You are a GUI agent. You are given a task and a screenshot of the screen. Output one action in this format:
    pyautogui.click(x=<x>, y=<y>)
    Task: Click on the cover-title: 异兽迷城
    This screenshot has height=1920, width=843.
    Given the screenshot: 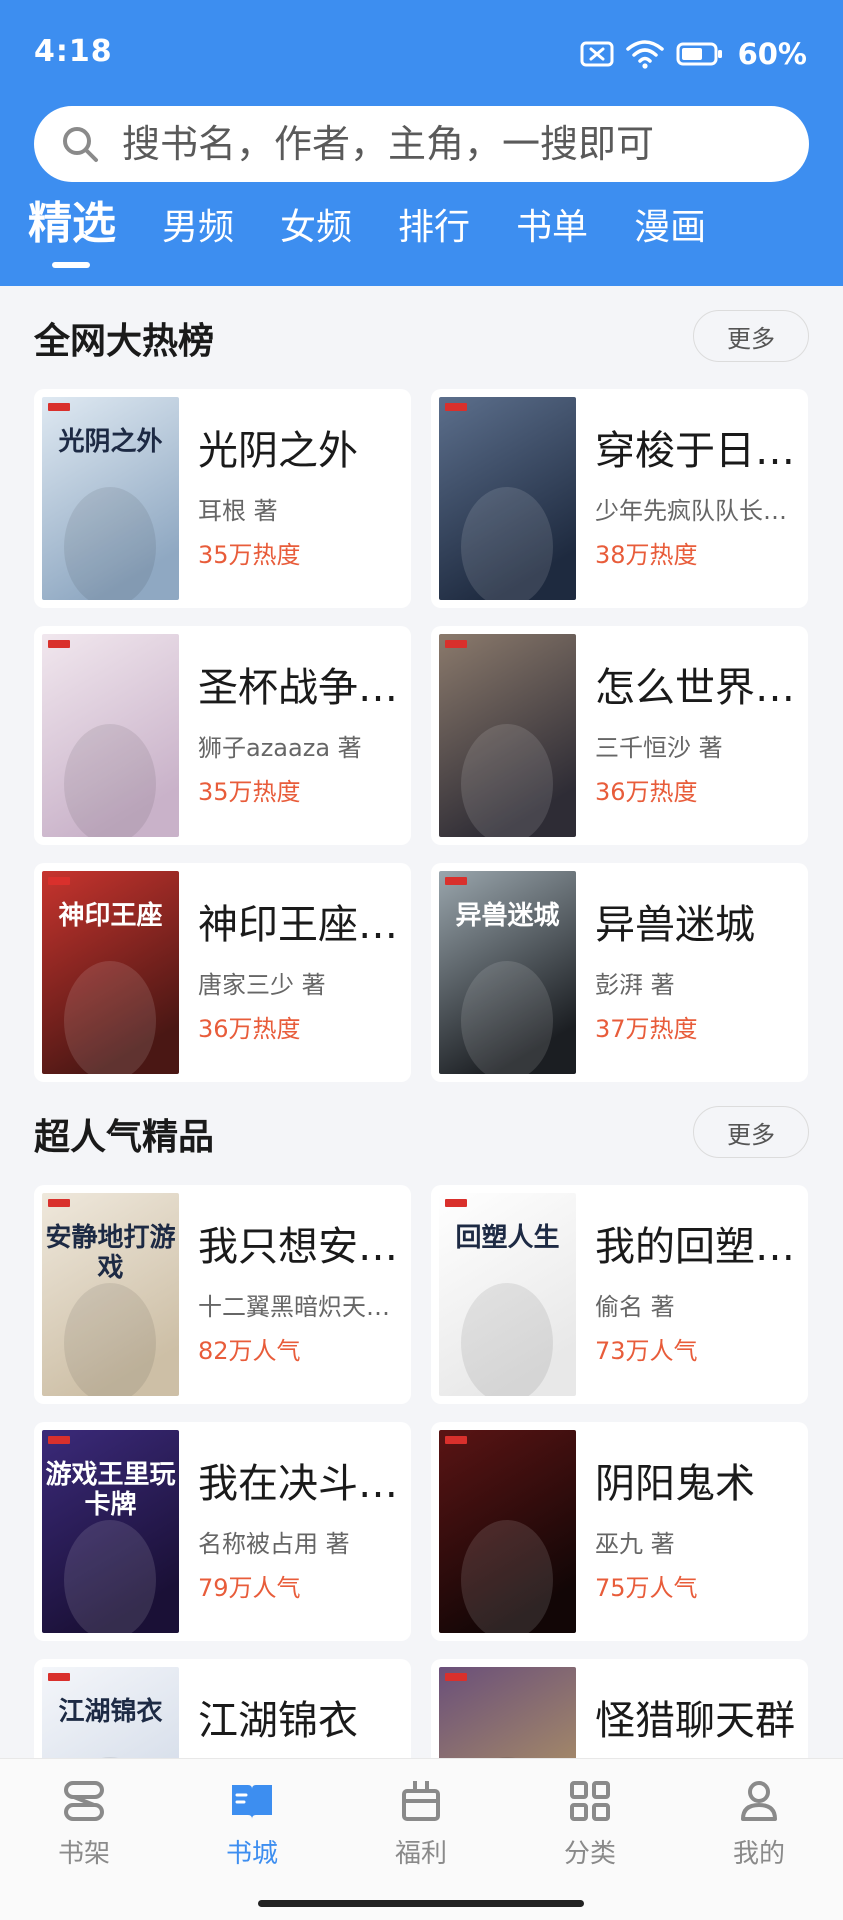 What is the action you would take?
    pyautogui.click(x=507, y=916)
    